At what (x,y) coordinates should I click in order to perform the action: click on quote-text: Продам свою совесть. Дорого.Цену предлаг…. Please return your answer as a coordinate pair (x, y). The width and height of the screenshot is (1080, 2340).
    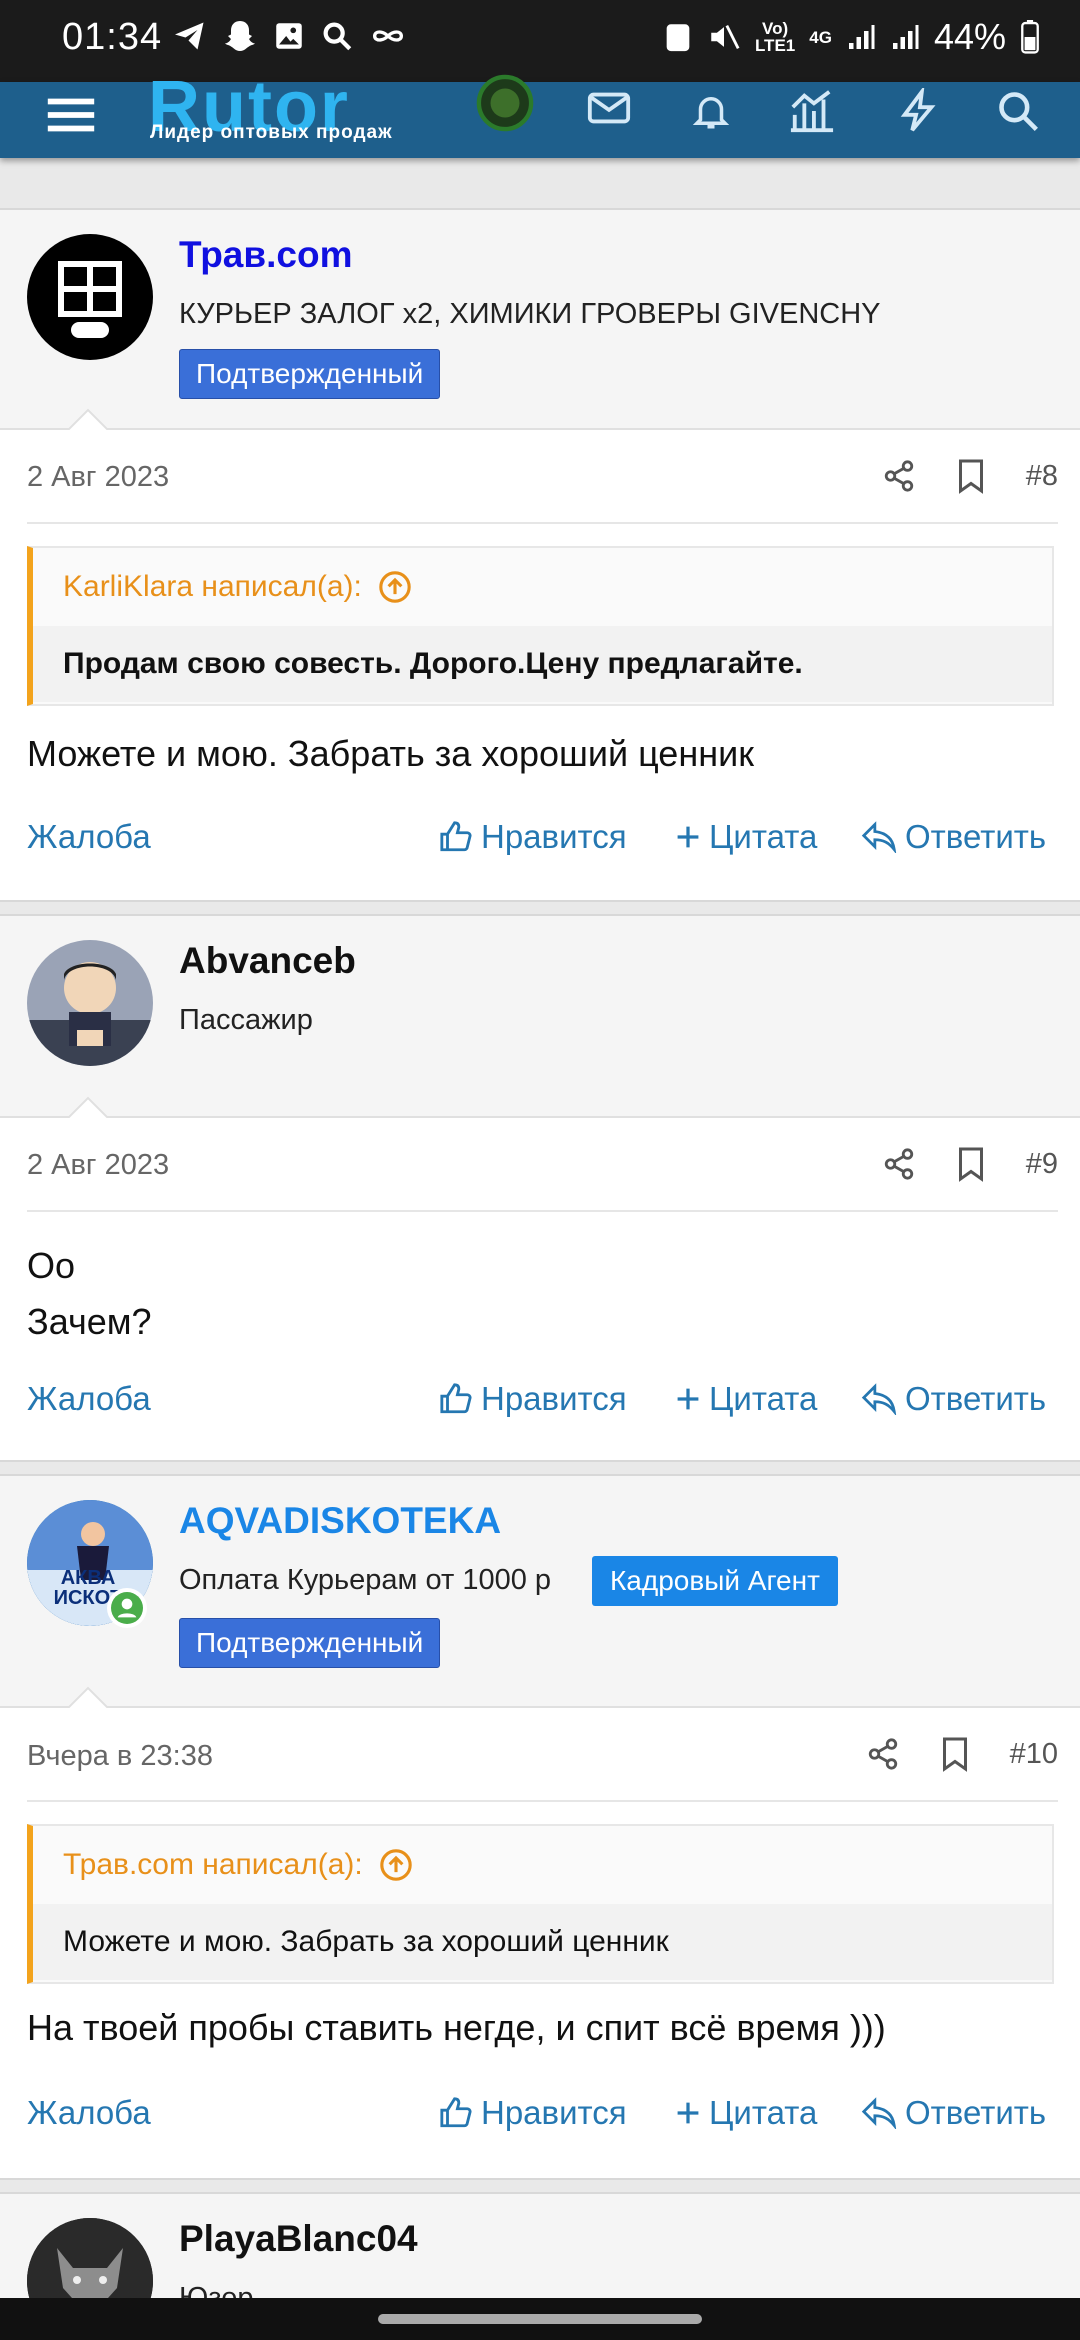
    Looking at the image, I should click on (542, 664).